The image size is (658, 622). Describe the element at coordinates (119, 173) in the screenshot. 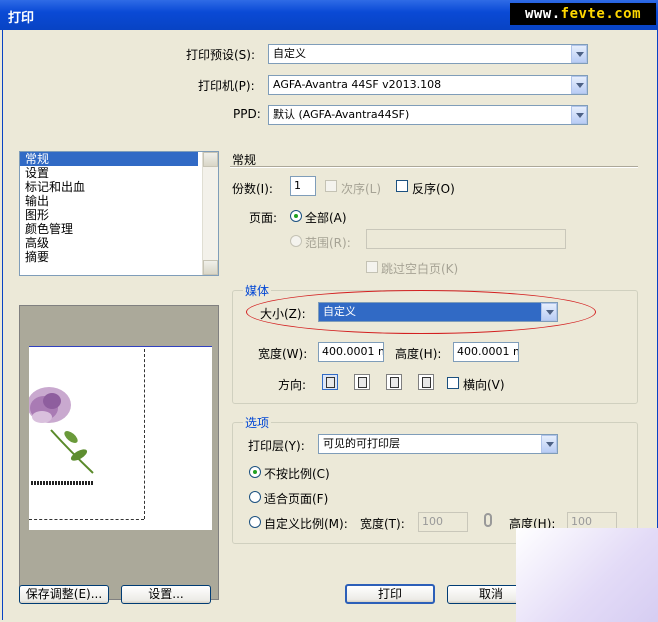

I see `category-item: 设置` at that location.